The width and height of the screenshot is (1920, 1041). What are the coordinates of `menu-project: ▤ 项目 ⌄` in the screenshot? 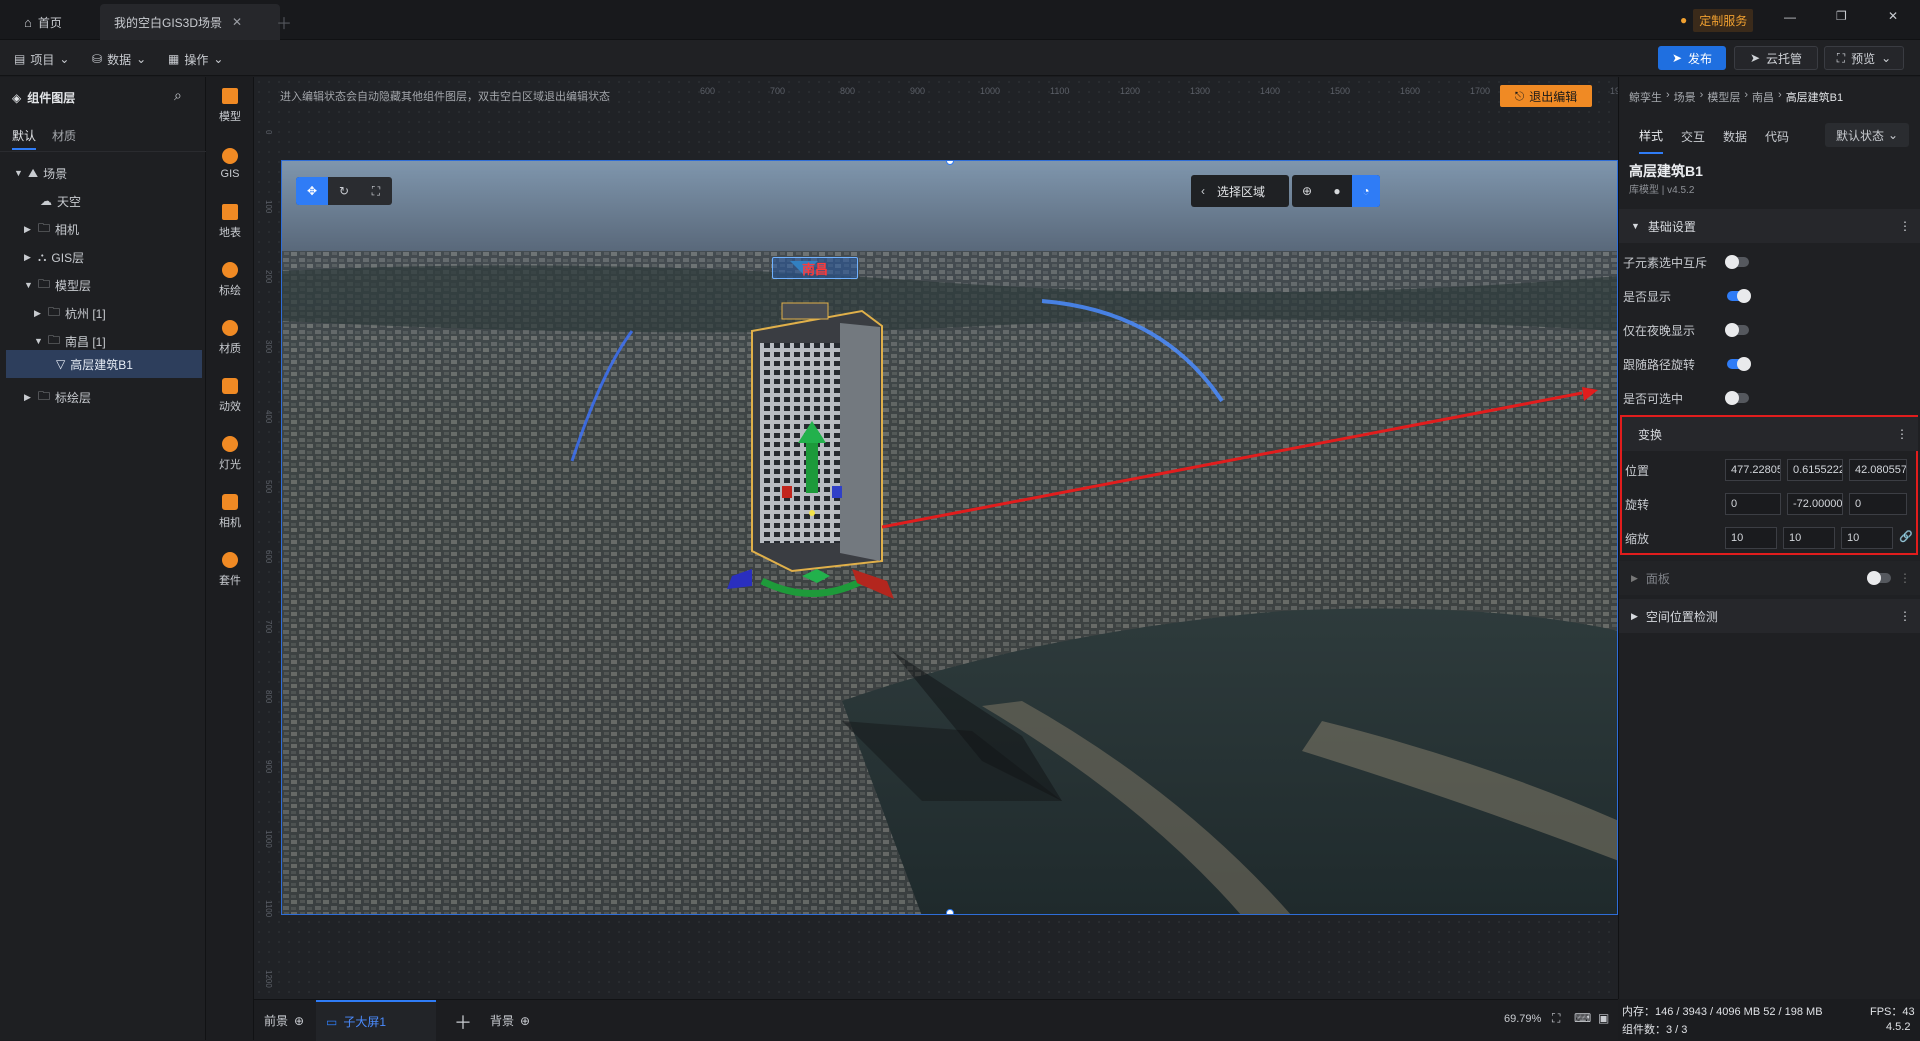 It's located at (41, 59).